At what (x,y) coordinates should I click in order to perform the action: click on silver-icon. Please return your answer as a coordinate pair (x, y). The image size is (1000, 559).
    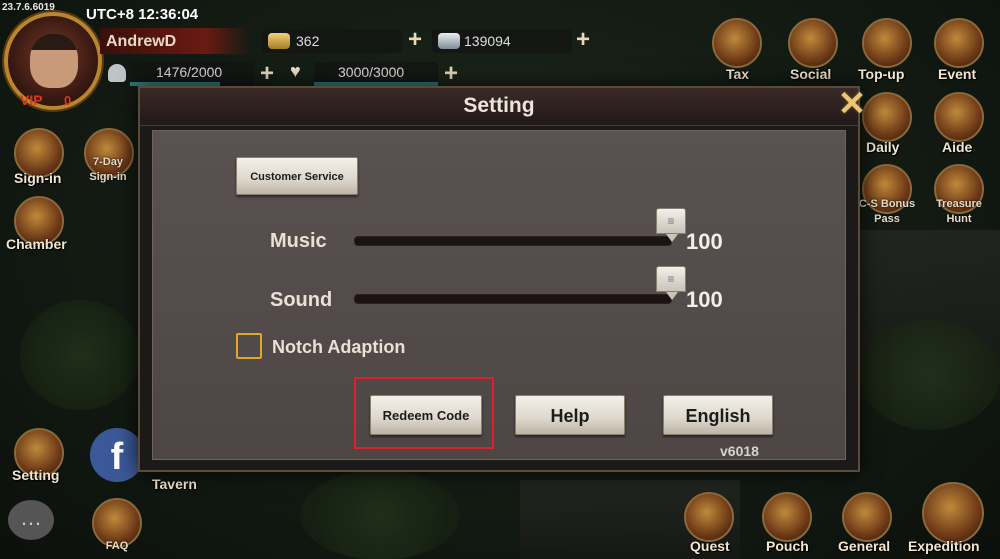
    Looking at the image, I should click on (449, 41).